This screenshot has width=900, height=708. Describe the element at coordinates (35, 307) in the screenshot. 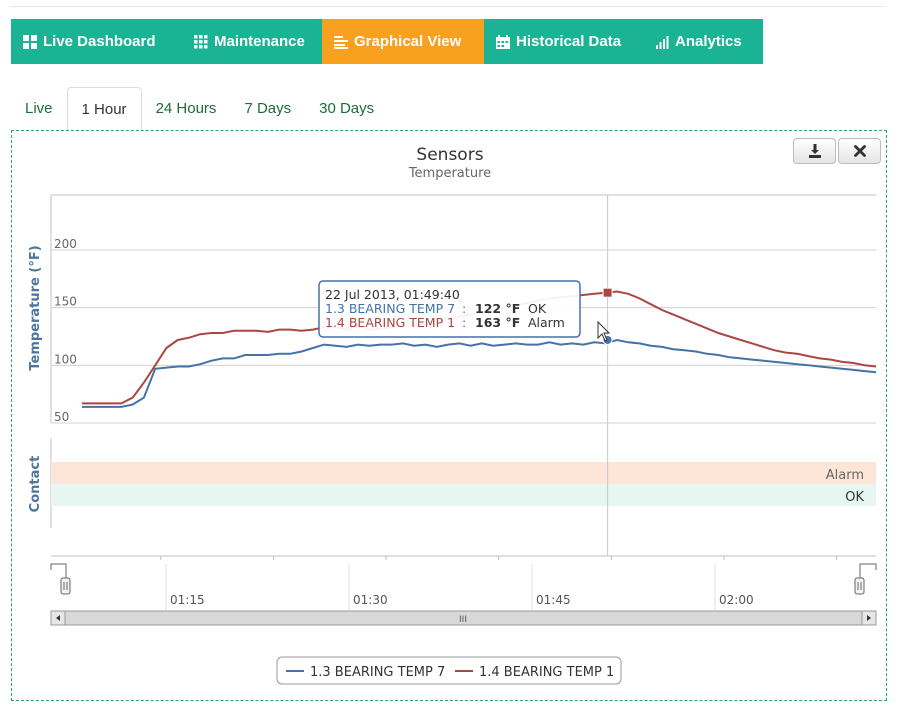

I see `y-axis-label: Temperature (°F)` at that location.